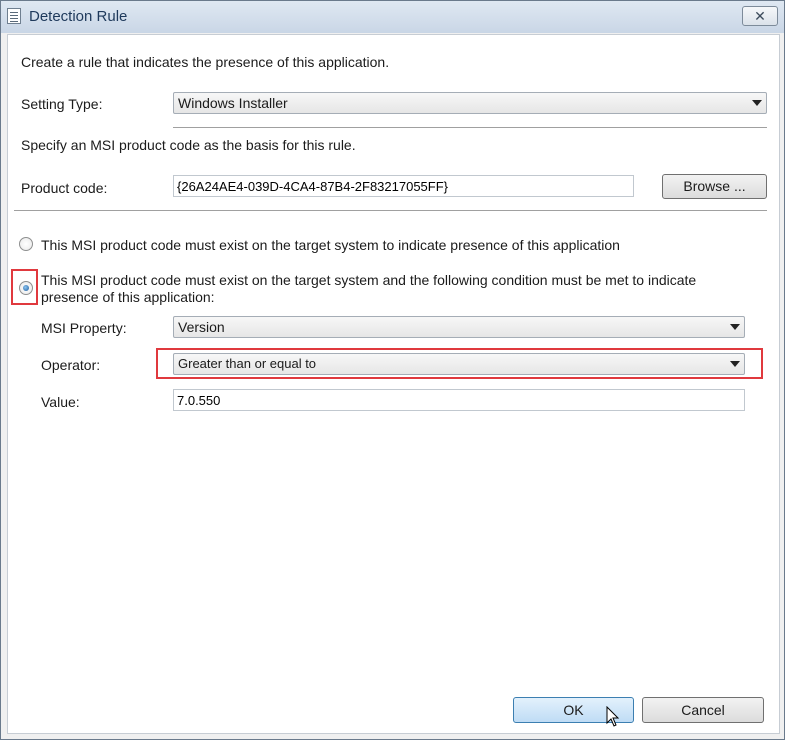  What do you see at coordinates (64, 188) in the screenshot?
I see `product-code-label: Product code:` at bounding box center [64, 188].